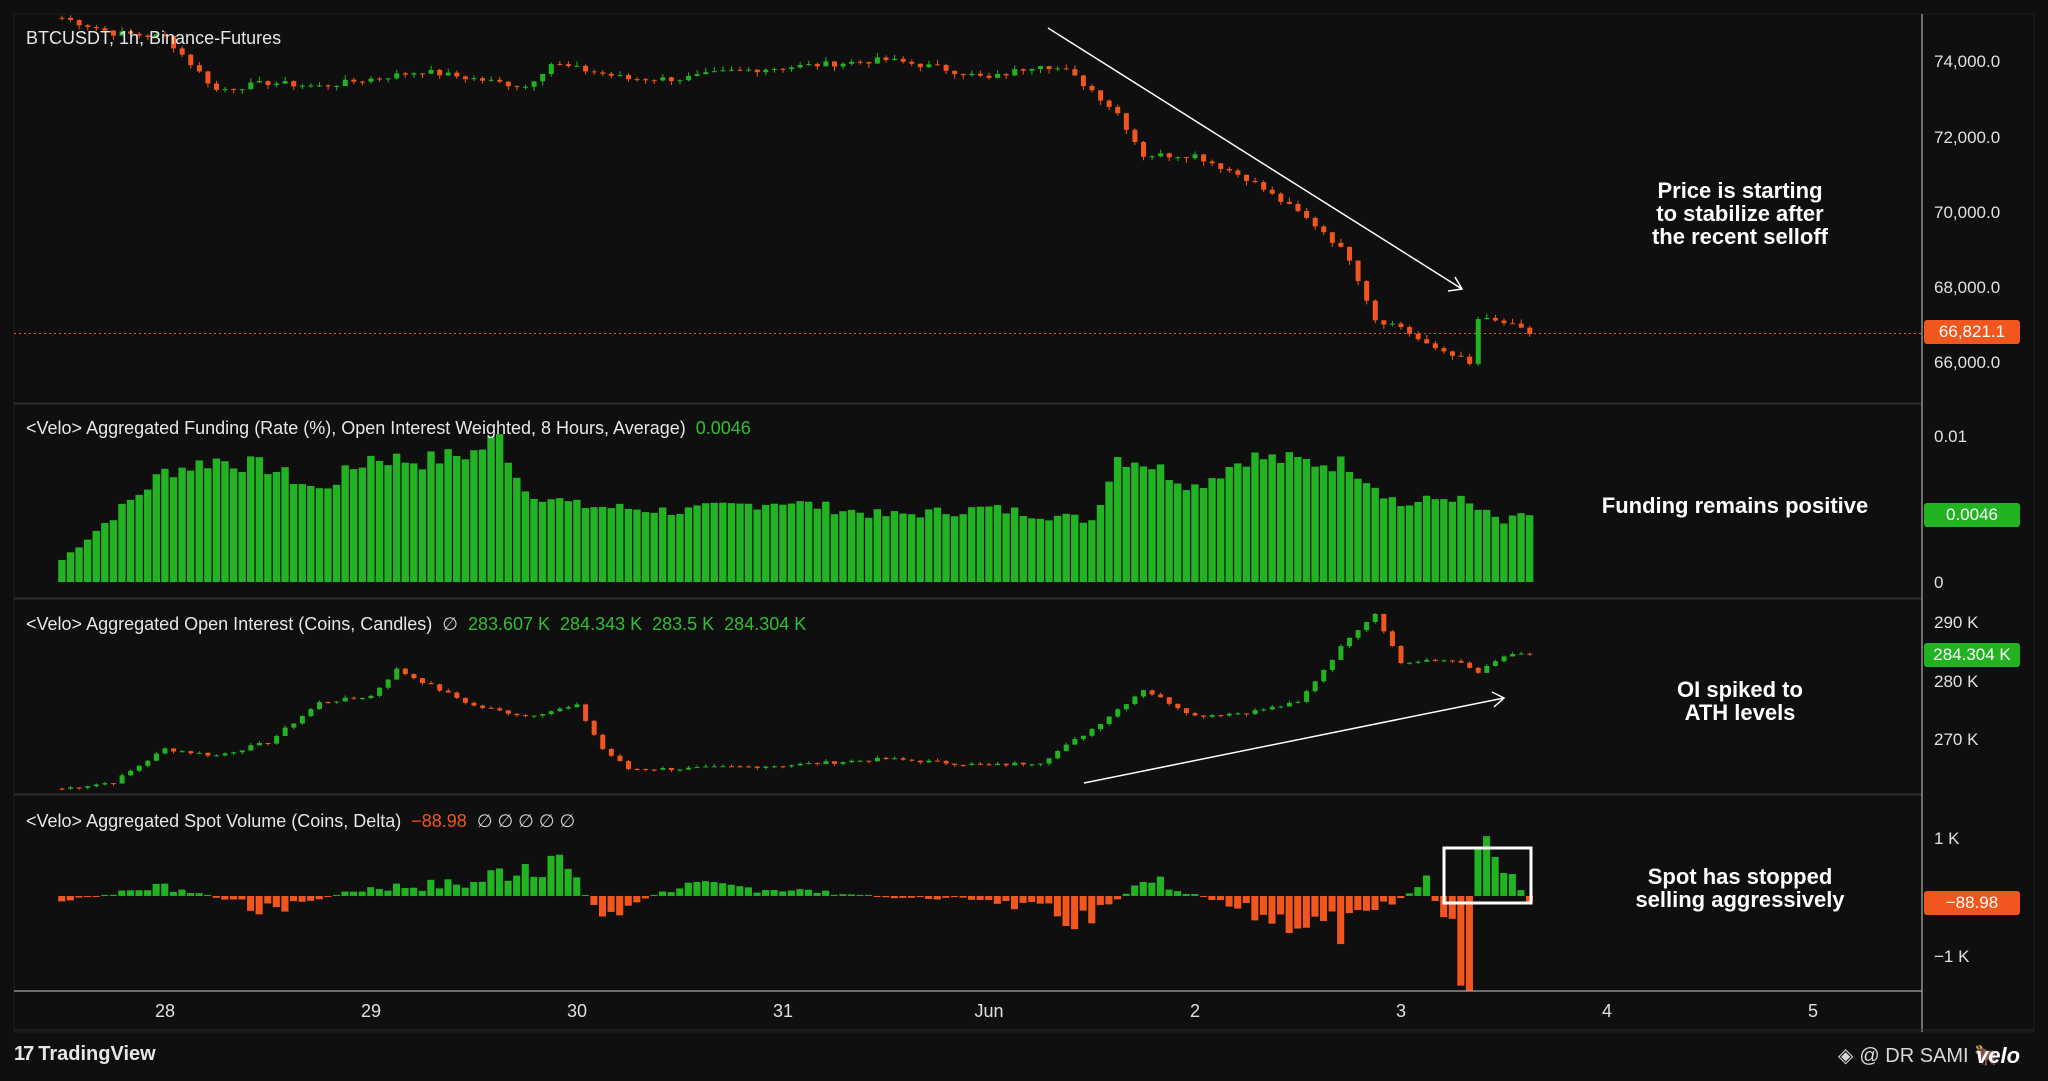 Image resolution: width=2048 pixels, height=1081 pixels. I want to click on price-tick: 66,000.0, so click(1967, 362).